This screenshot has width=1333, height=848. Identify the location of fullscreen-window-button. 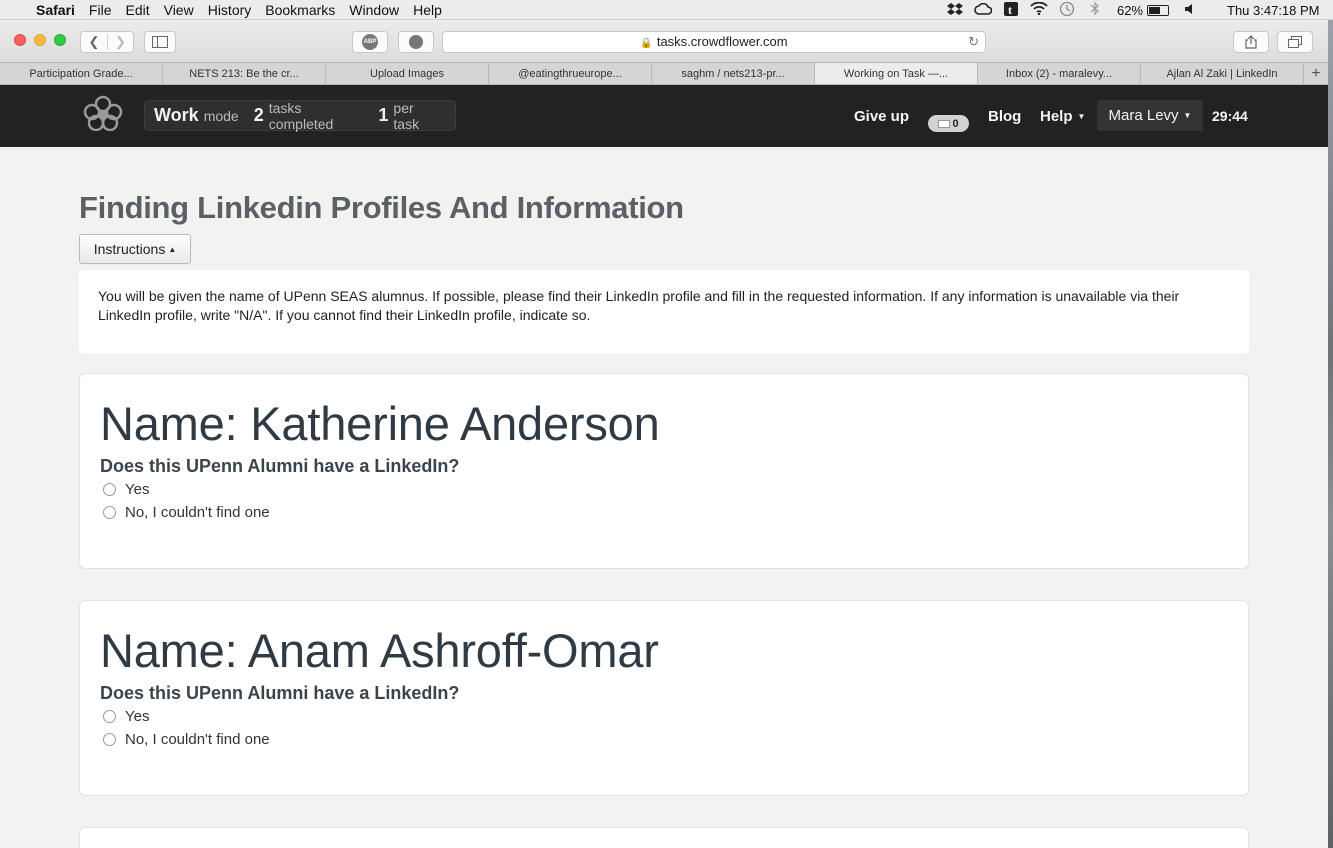
(60, 40).